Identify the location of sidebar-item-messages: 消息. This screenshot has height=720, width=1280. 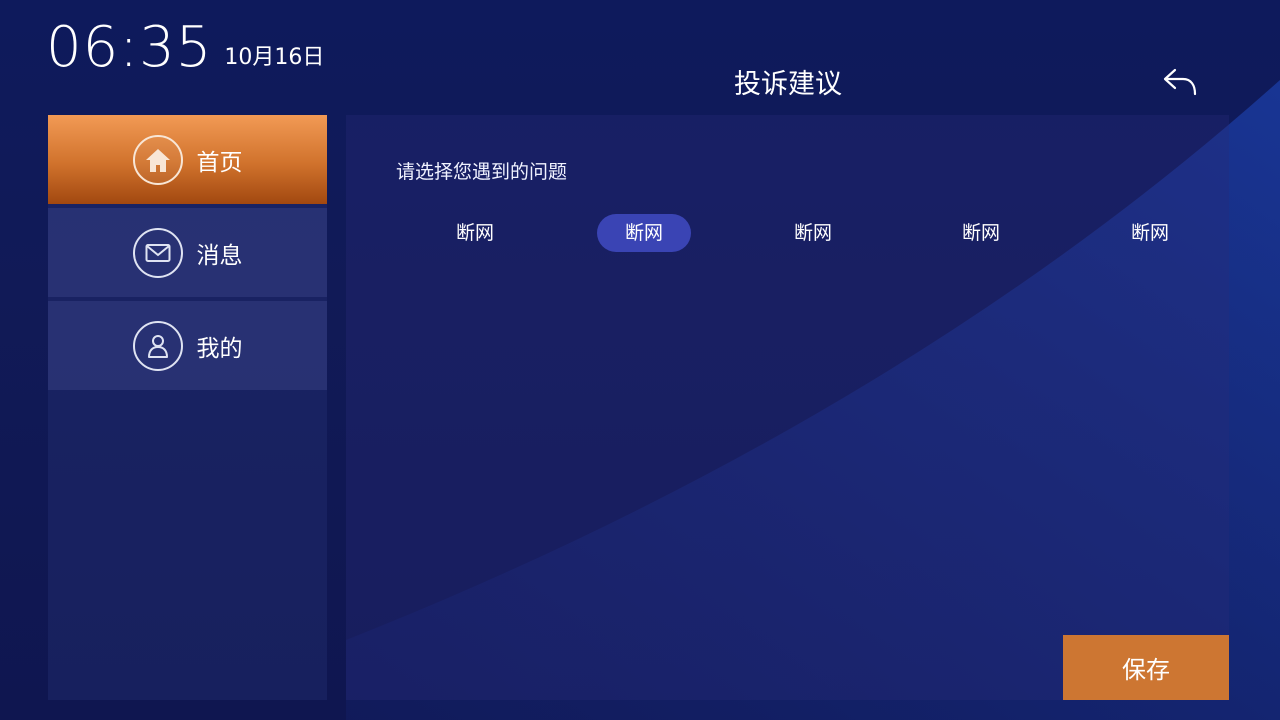
(187, 252).